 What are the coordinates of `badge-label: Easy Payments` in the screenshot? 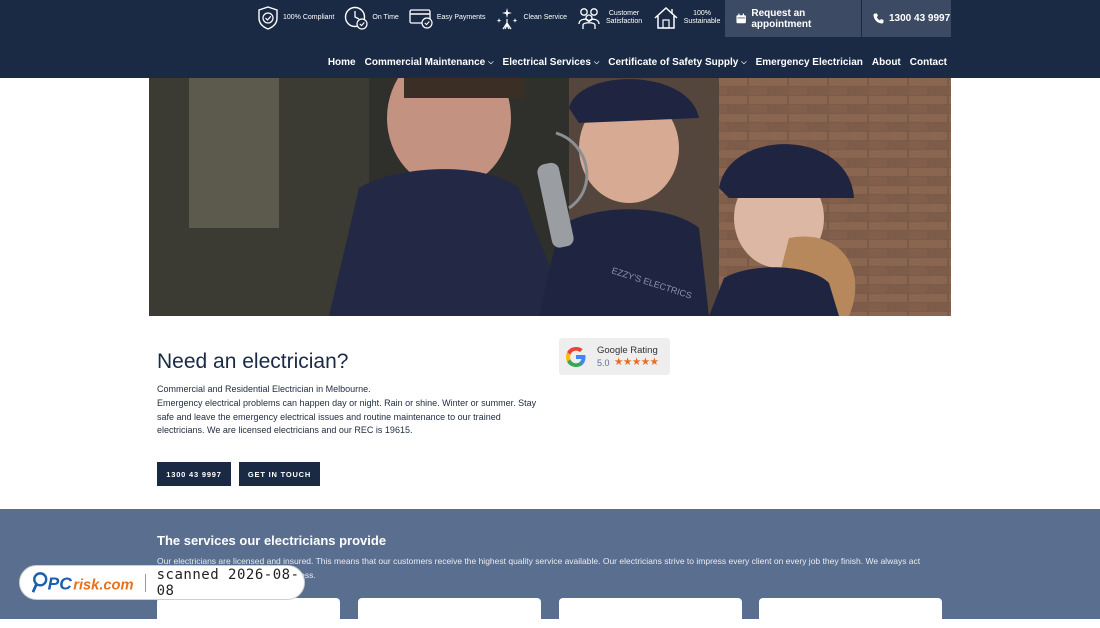 It's located at (461, 17).